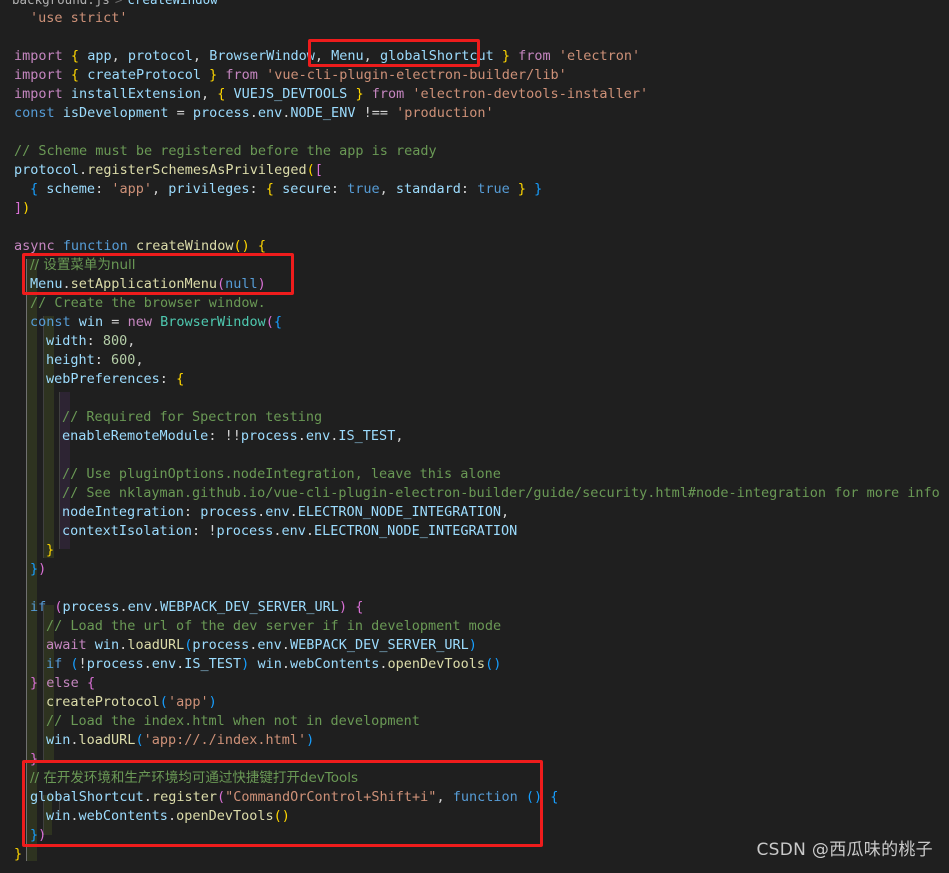 The width and height of the screenshot is (949, 873). Describe the element at coordinates (474, 208) in the screenshot. I see `code-line: ])` at that location.